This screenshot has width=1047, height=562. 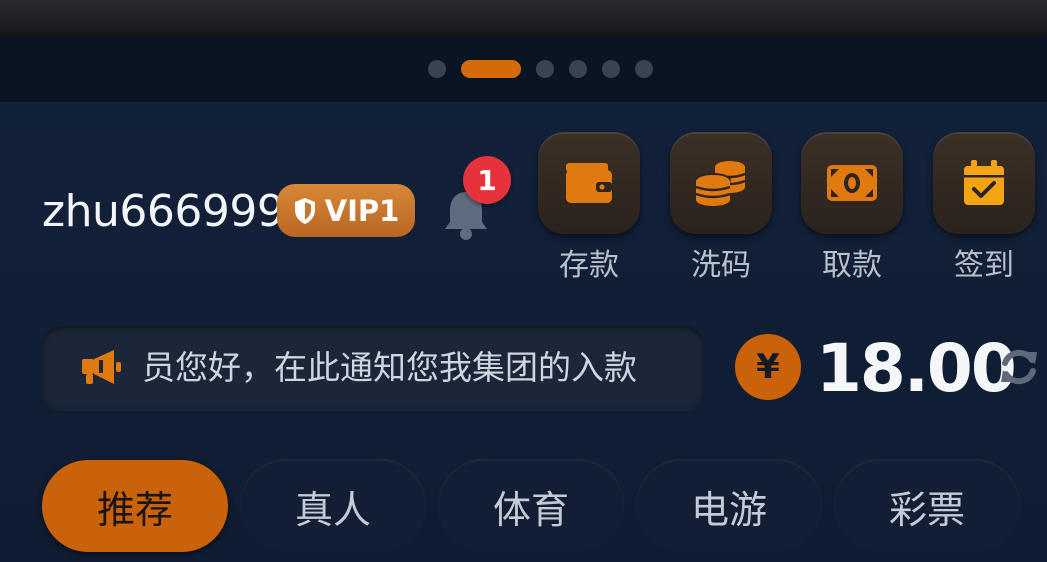 What do you see at coordinates (135, 506) in the screenshot?
I see `tab-recommended: 推荐` at bounding box center [135, 506].